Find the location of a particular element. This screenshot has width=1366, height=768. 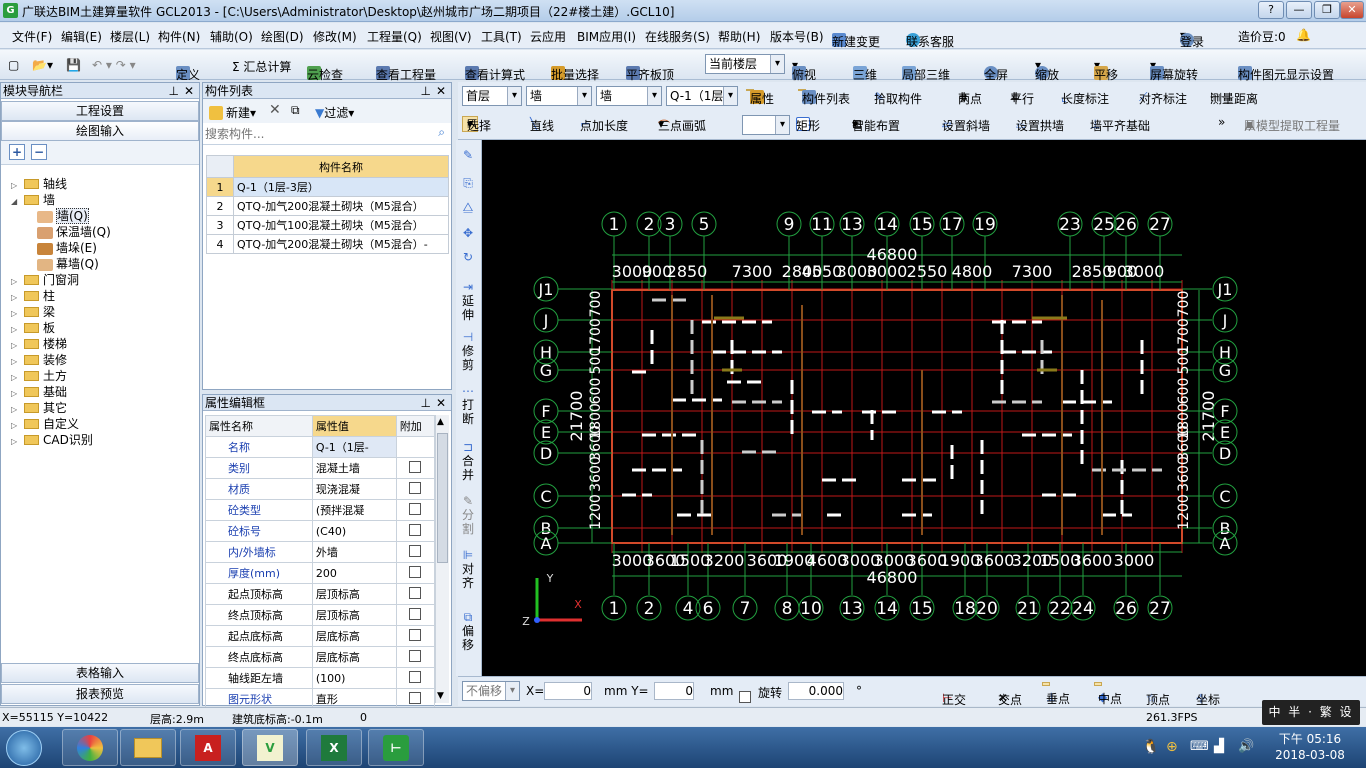

menu-view: 视图(V) is located at coordinates (451, 36).